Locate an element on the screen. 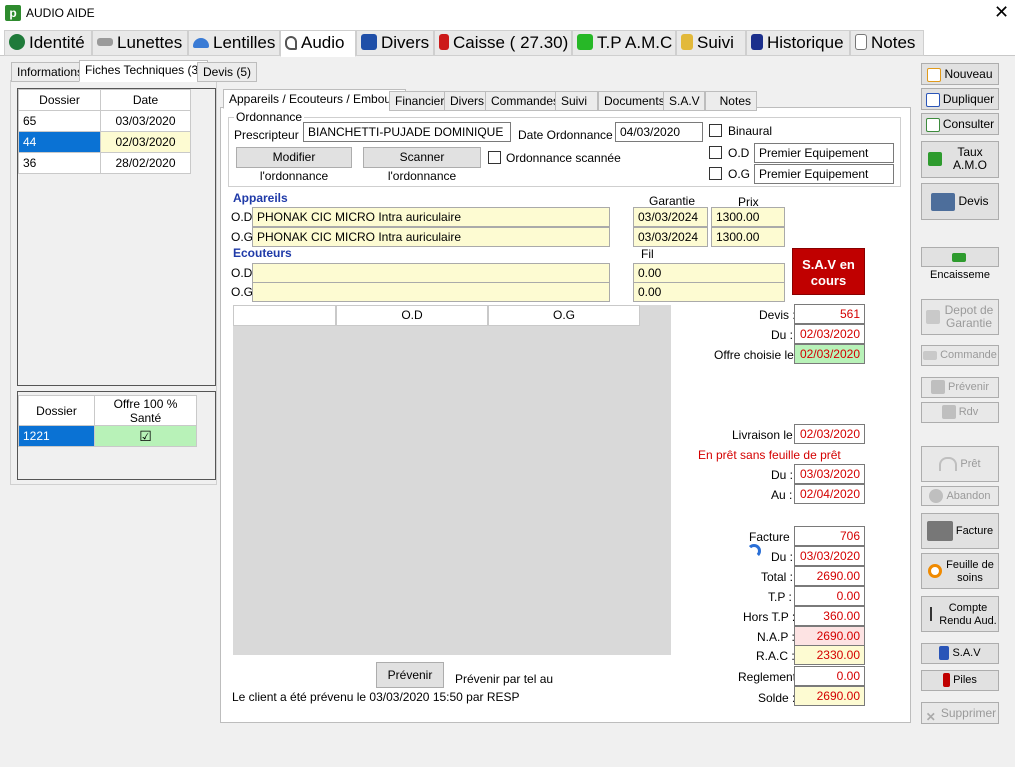 This screenshot has width=1015, height=767. table-row: 1221 ☑ is located at coordinates (107, 436).